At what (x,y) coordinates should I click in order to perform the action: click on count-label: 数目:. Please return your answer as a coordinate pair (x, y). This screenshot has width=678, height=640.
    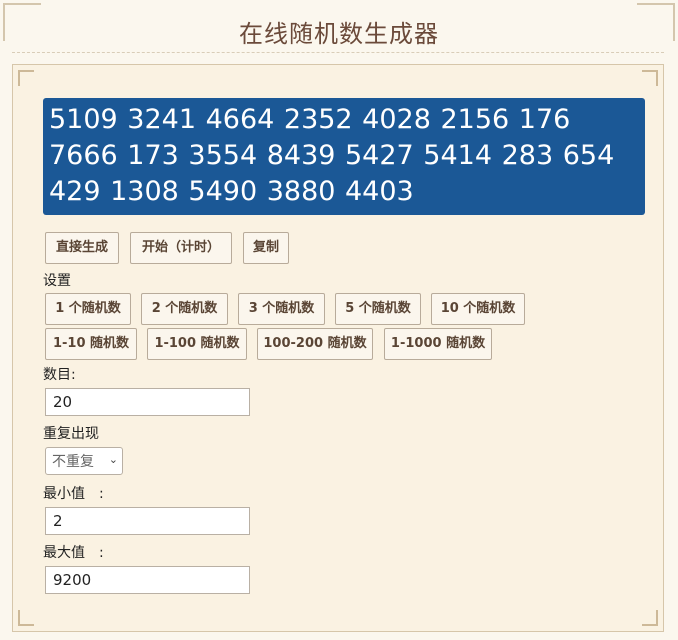
    Looking at the image, I should click on (59, 375).